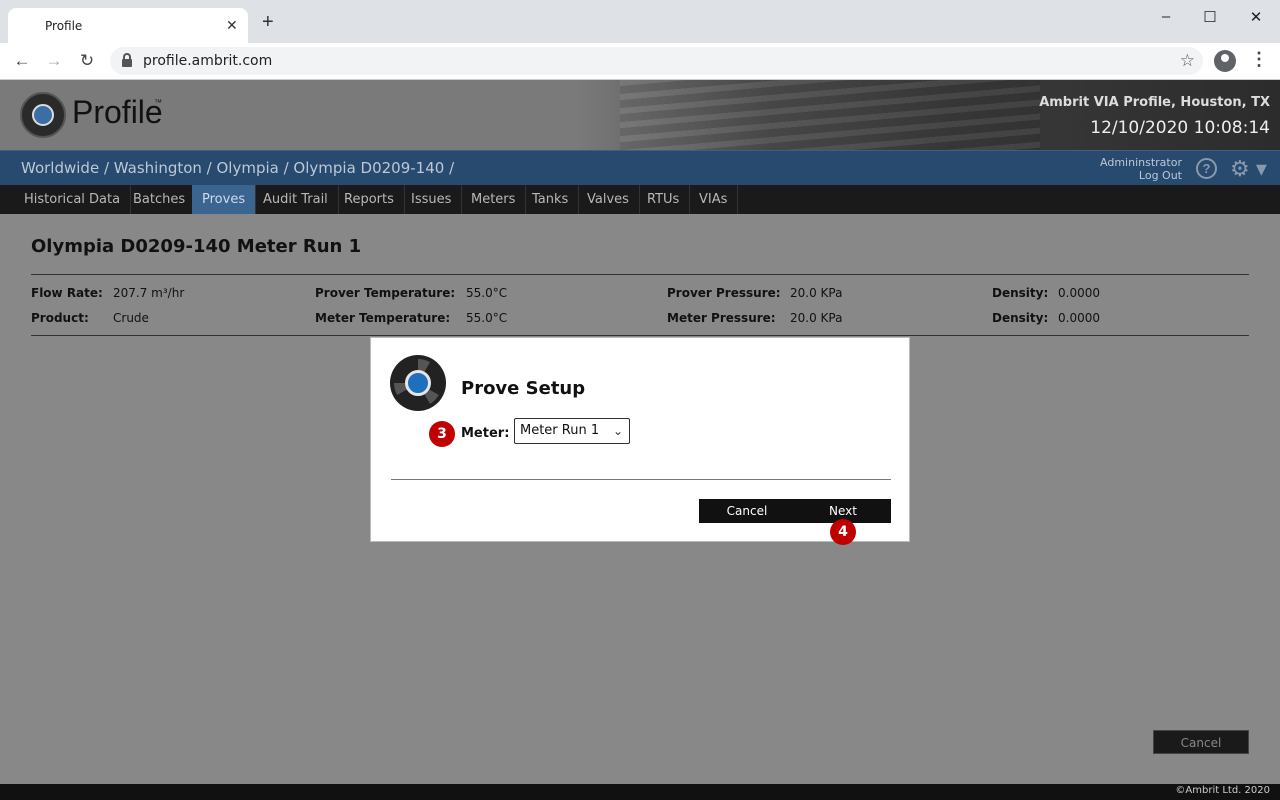 Image resolution: width=1280 pixels, height=800 pixels. Describe the element at coordinates (816, 293) in the screenshot. I see `prover-pressure-value: 20.0 KPa` at that location.